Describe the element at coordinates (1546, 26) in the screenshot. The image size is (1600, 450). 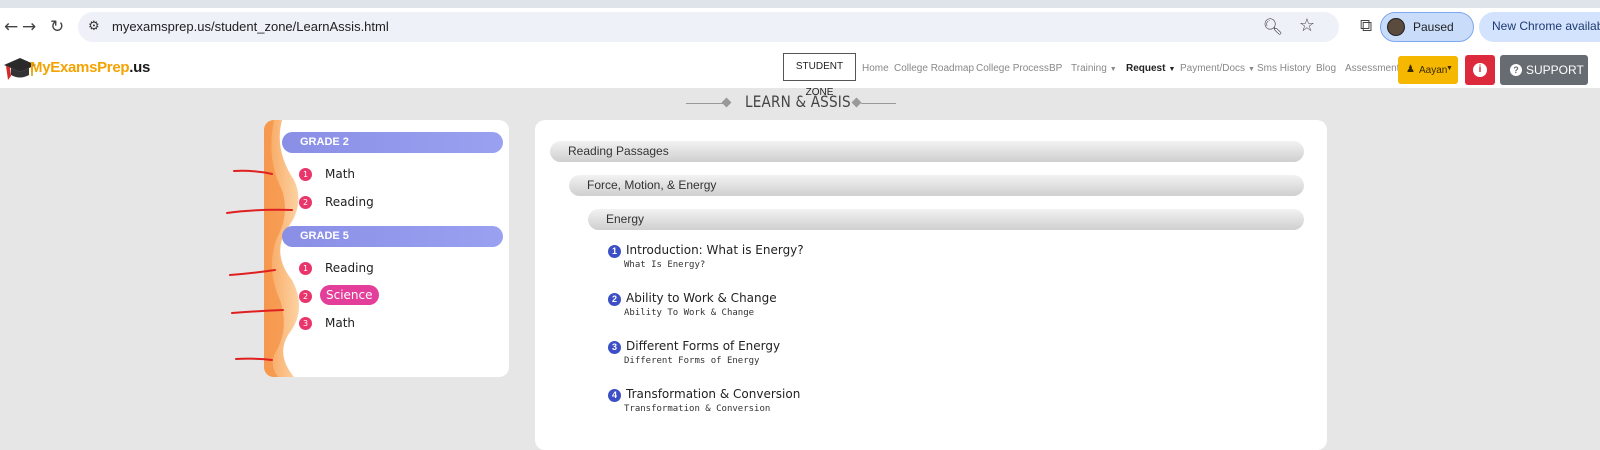
I see `update-label: New Chrome available` at that location.